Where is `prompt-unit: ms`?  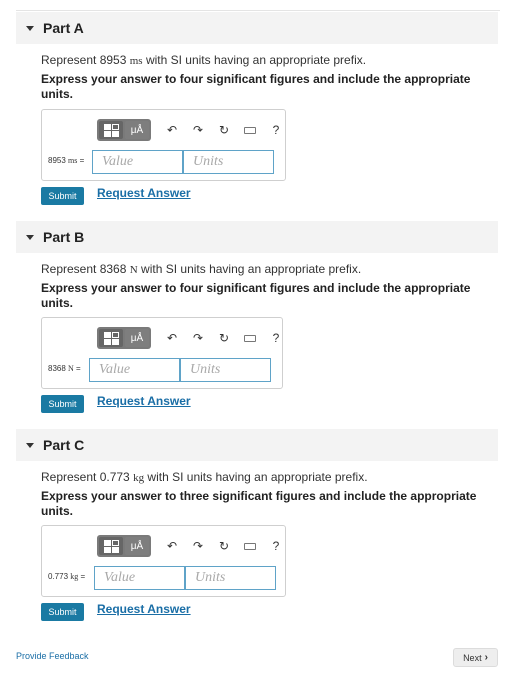
prompt-unit: ms is located at coordinates (136, 61).